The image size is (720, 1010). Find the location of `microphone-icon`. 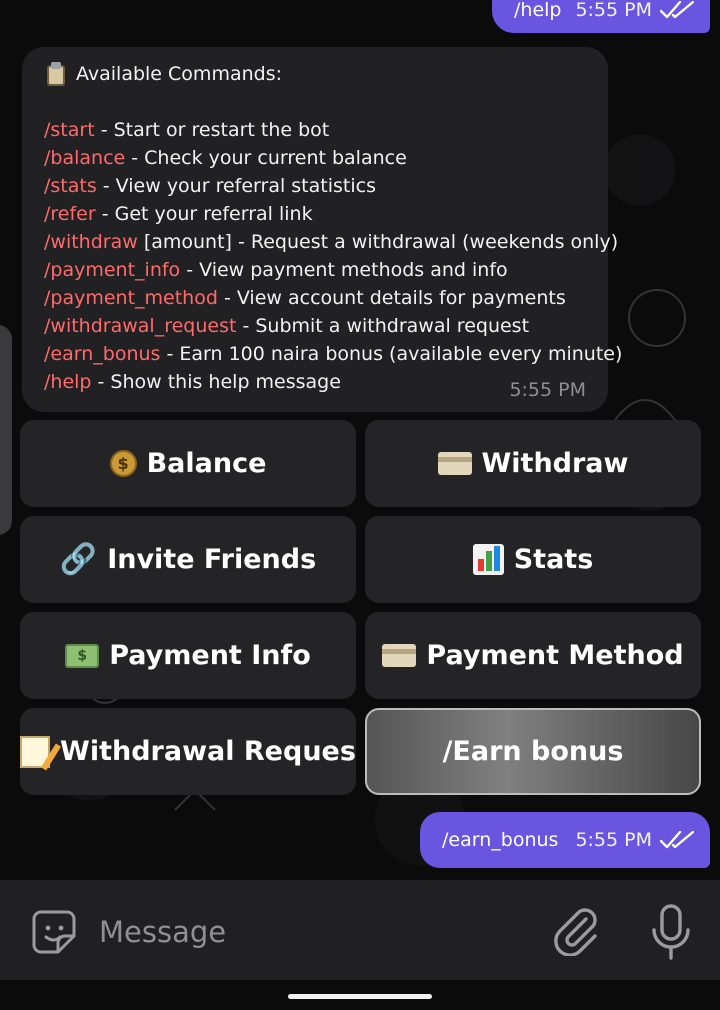

microphone-icon is located at coordinates (671, 932).